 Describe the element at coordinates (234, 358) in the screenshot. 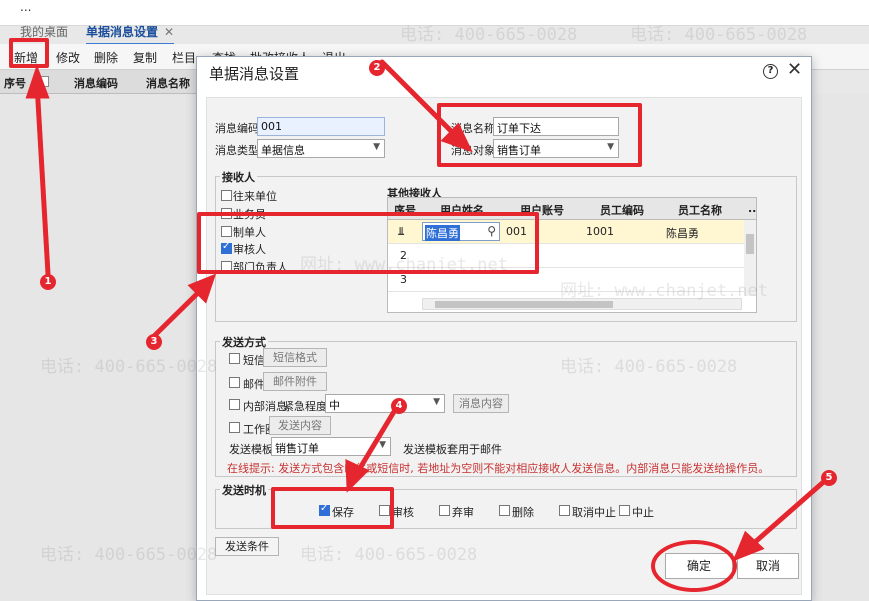

I see `sms-checkbox` at that location.